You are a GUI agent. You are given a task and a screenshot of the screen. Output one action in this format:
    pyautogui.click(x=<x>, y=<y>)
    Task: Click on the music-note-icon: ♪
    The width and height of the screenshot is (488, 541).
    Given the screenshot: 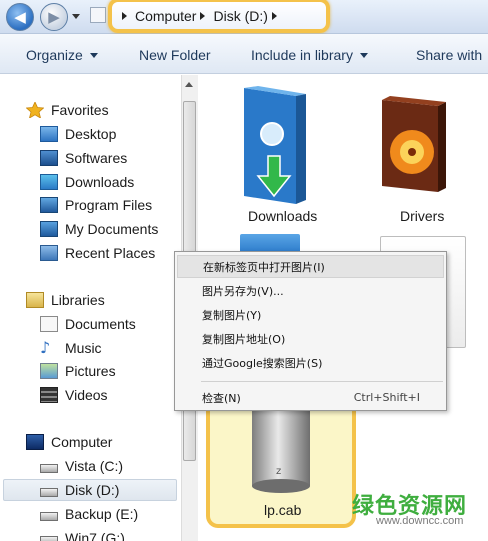 What is the action you would take?
    pyautogui.click(x=45, y=347)
    